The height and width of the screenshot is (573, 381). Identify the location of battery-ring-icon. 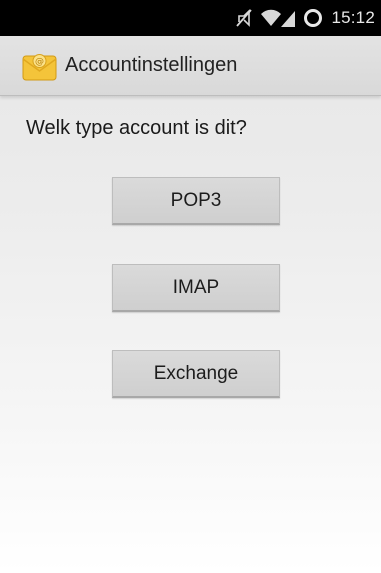
(313, 18).